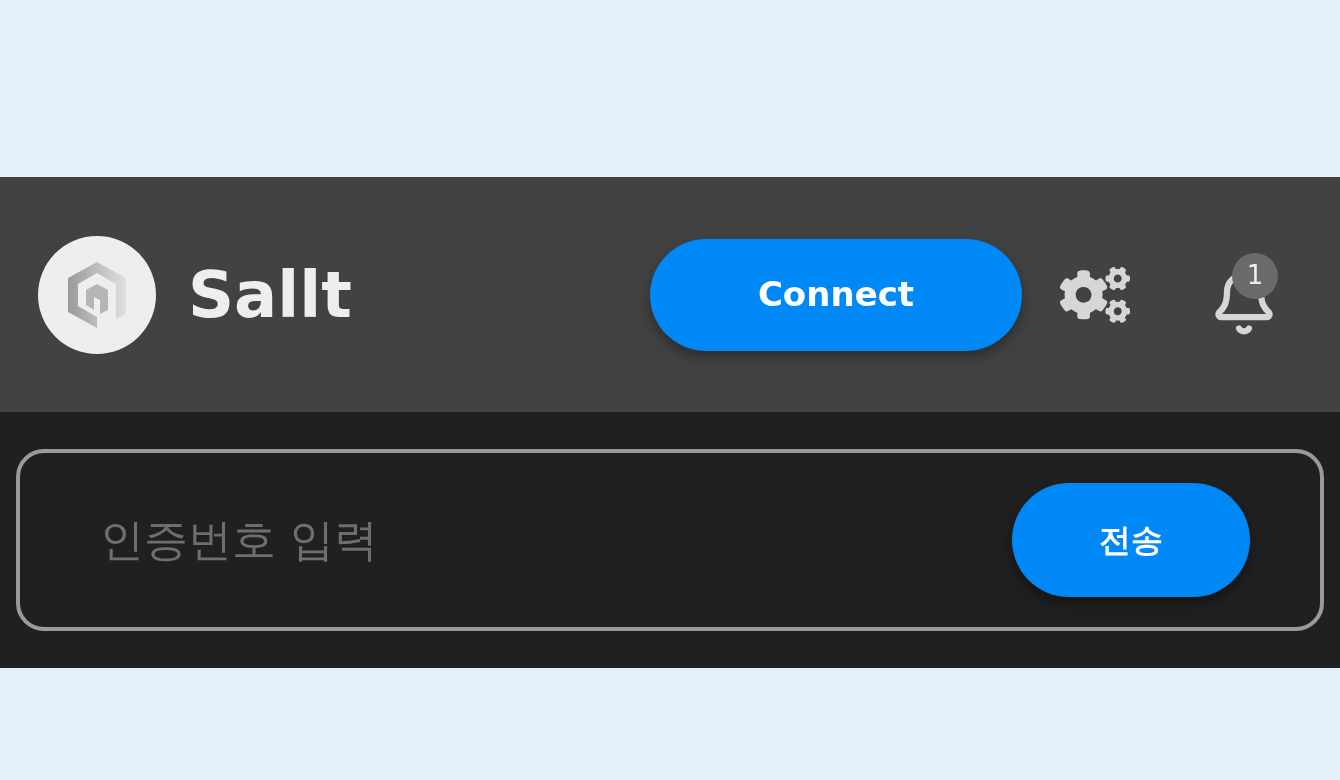  Describe the element at coordinates (270, 295) in the screenshot. I see `brand-name: Sallt` at that location.